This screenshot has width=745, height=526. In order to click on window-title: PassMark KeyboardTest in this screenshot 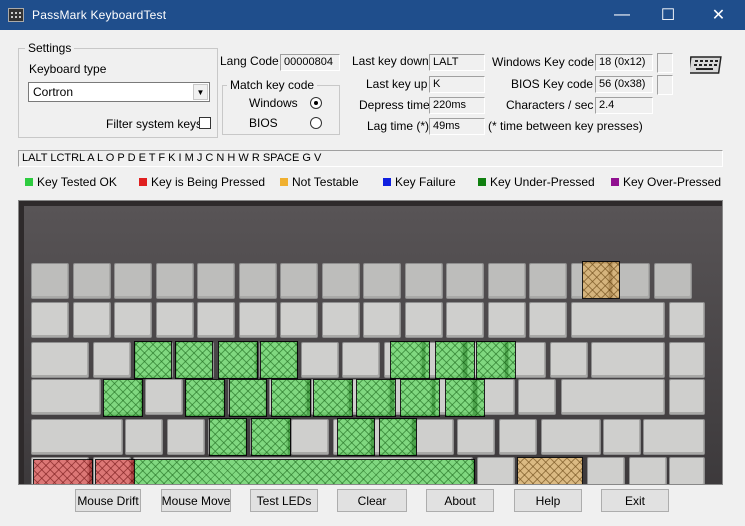, I will do `click(99, 15)`.